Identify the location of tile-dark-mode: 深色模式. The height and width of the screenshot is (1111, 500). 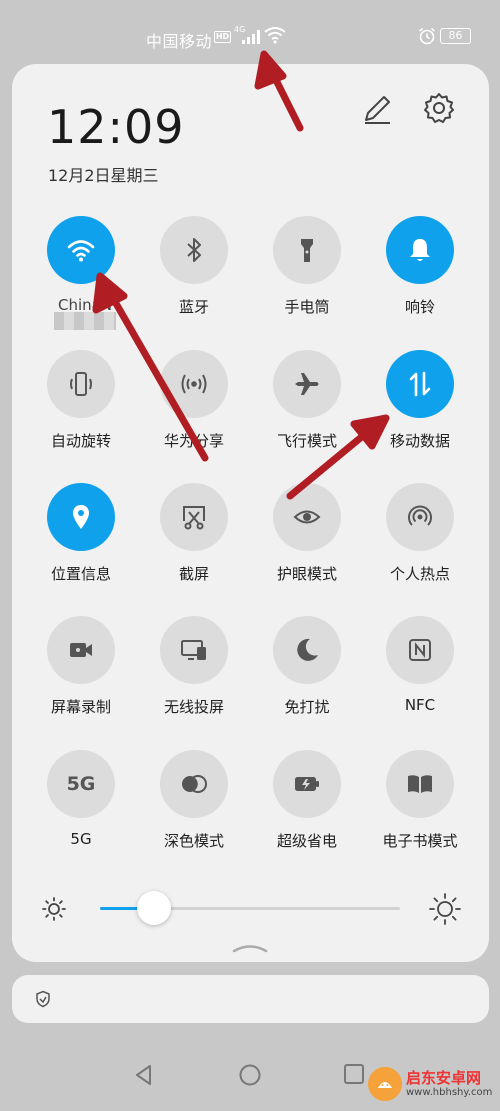
(194, 810).